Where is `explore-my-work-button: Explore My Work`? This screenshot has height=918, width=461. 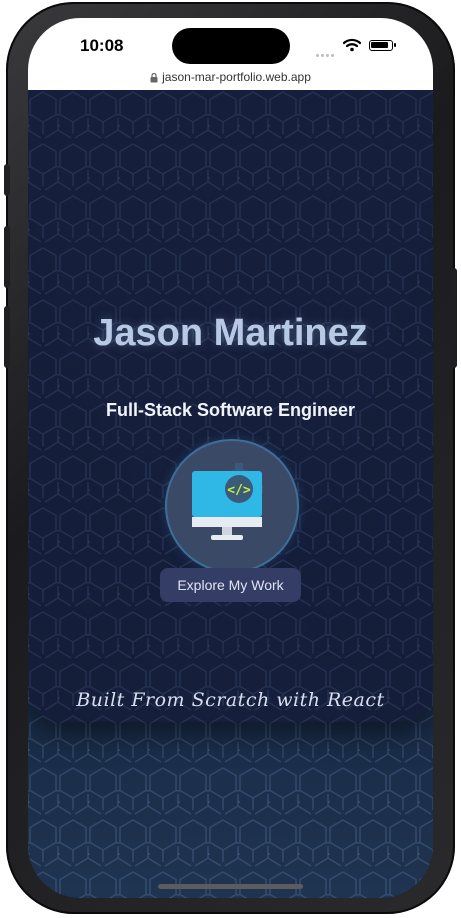 explore-my-work-button: Explore My Work is located at coordinates (230, 585).